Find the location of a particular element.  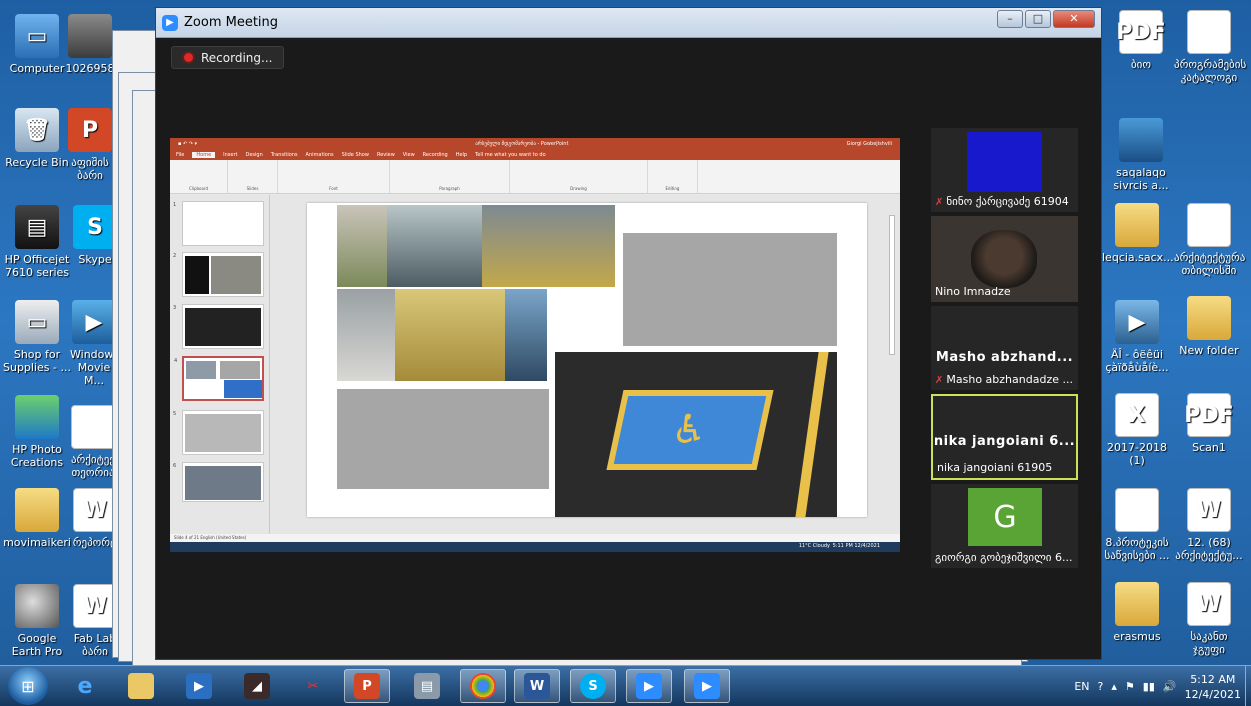

desktop-icon-bio: PDF ბიო is located at coordinates (1141, 40).